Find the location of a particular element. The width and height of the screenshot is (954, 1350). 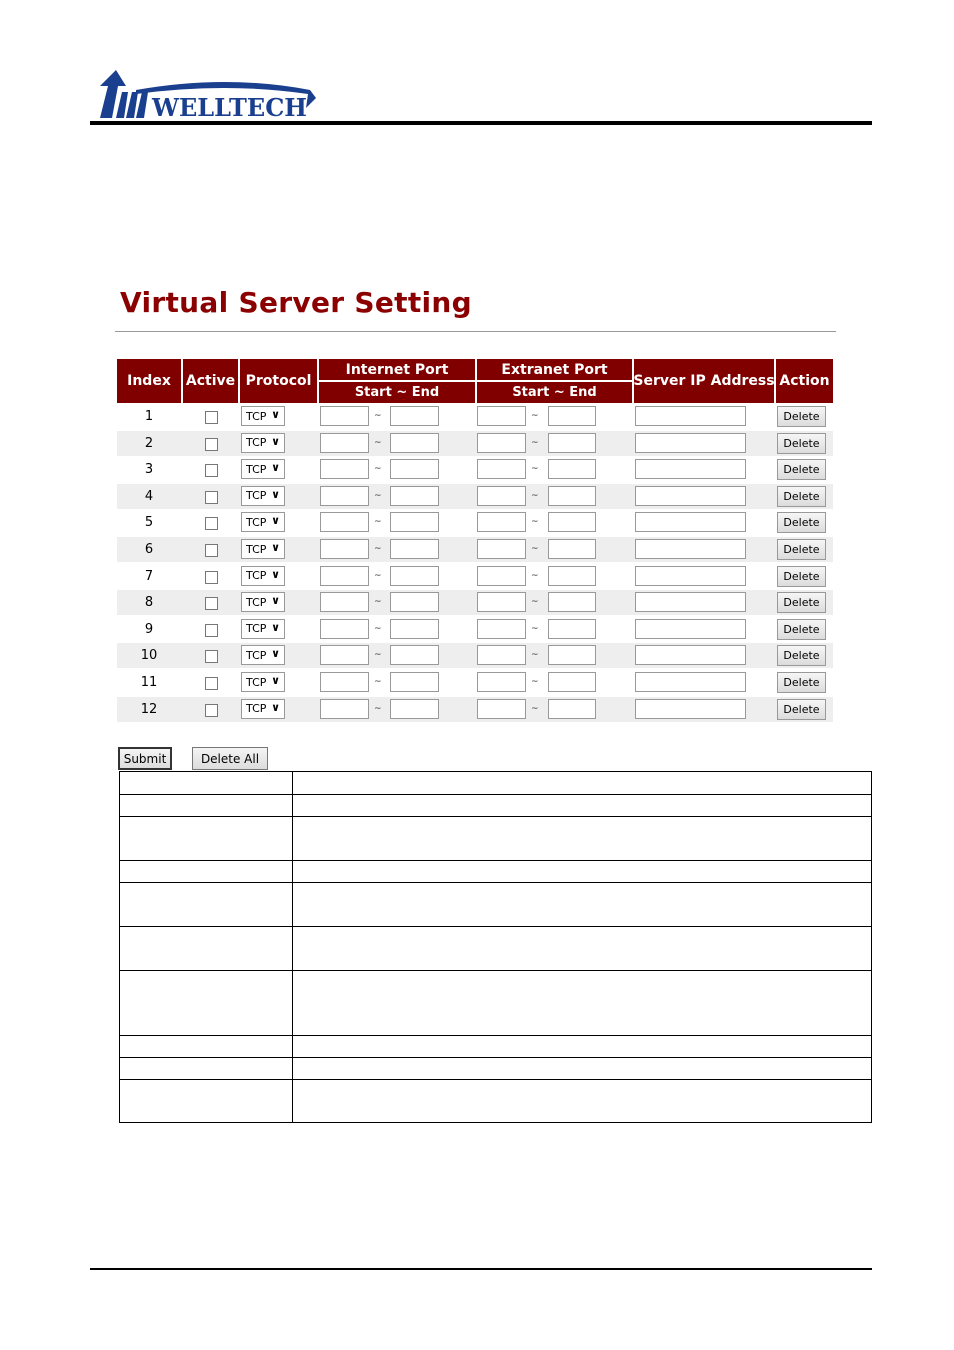

submit-button: Submit is located at coordinates (145, 758).